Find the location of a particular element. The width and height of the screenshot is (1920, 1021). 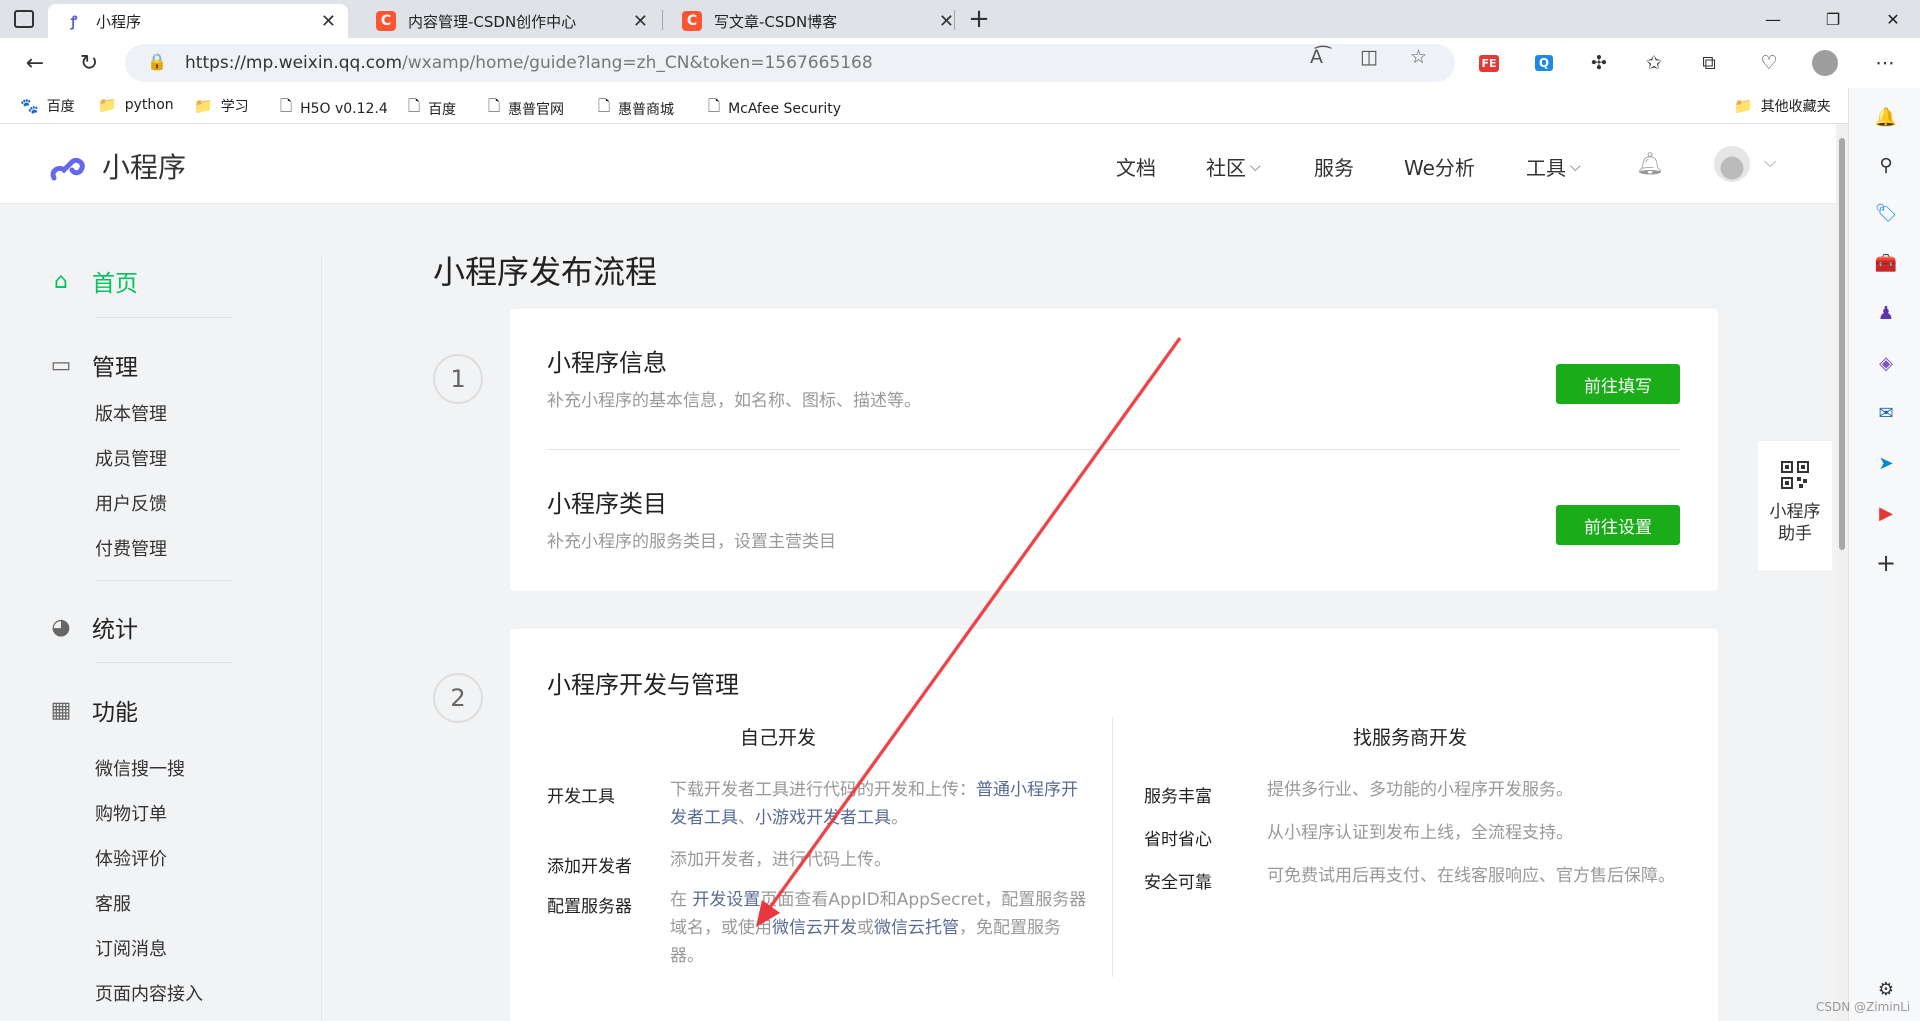

tab-title: 小程序 is located at coordinates (119, 21).